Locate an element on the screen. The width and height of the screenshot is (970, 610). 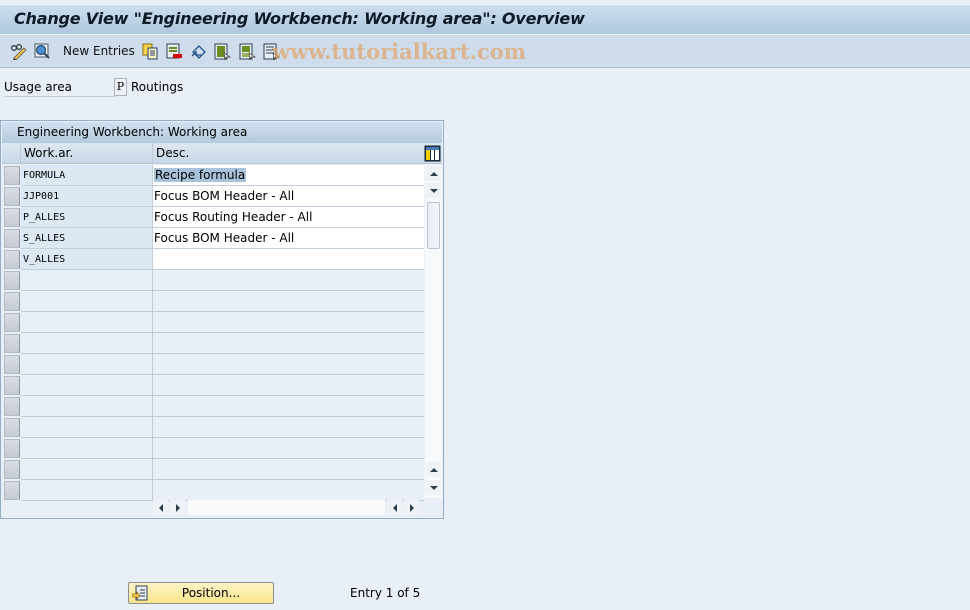
page-down-button is located at coordinates (433, 487).